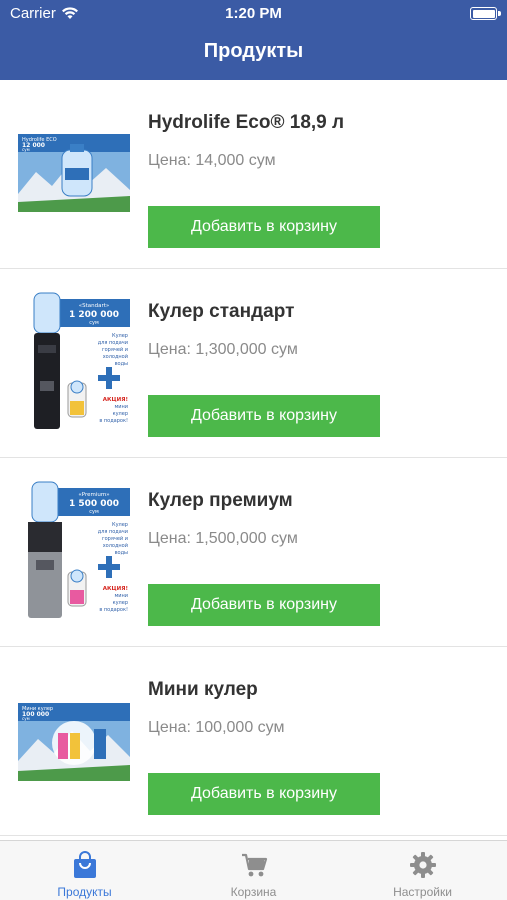 Image resolution: width=507 pixels, height=900 pixels. Describe the element at coordinates (74, 173) in the screenshot. I see `product-image: Hydrolife ECO 12 000 сум` at that location.